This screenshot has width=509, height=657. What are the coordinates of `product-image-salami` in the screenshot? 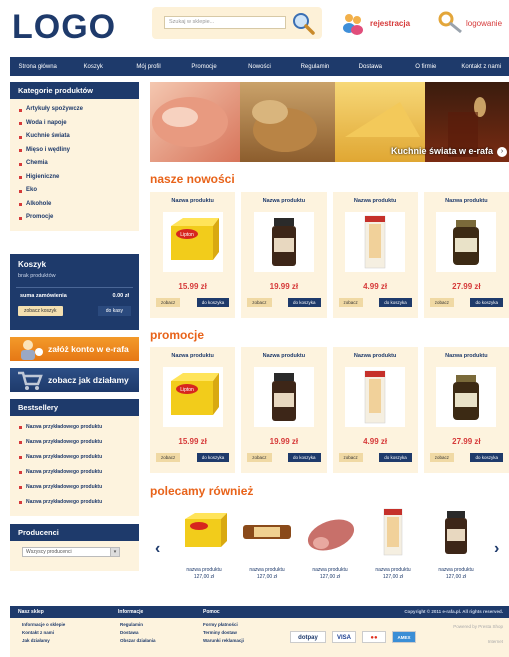 It's located at (330, 532).